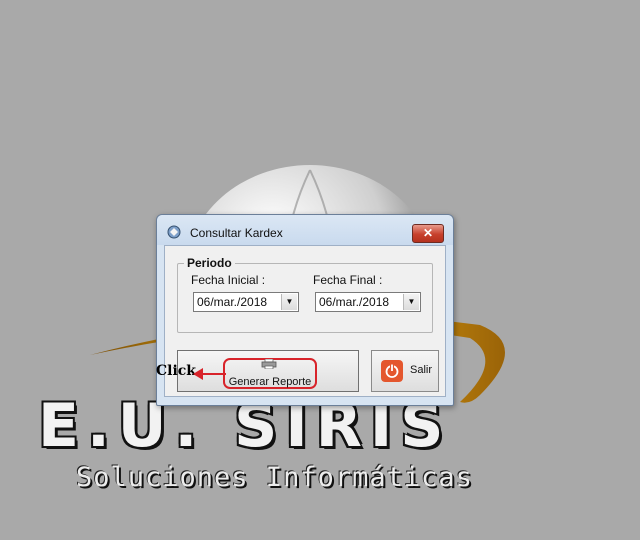  I want to click on exit-button: Salir, so click(405, 371).